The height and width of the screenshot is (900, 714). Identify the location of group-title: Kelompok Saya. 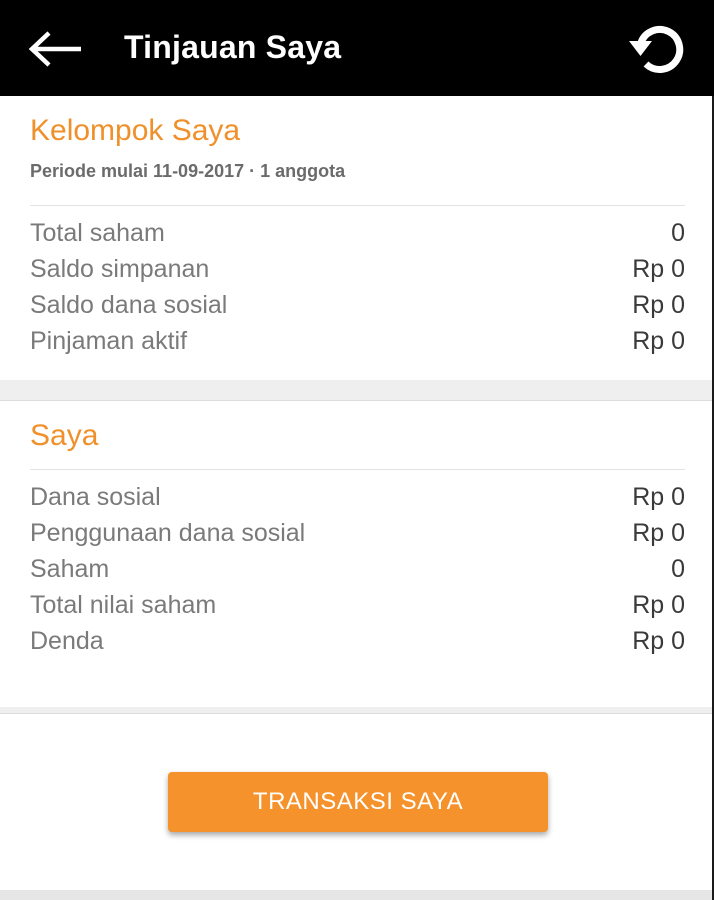
(135, 130).